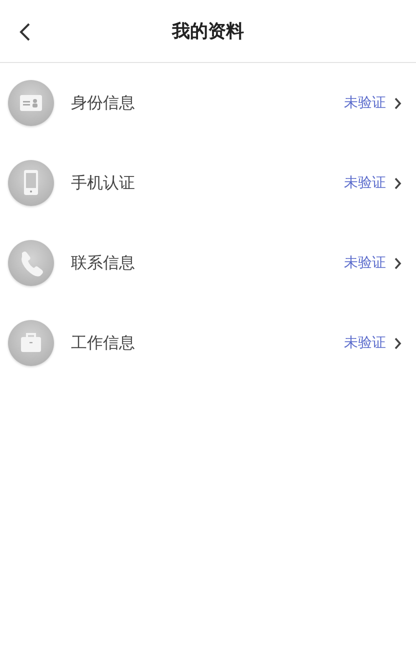 The width and height of the screenshot is (416, 650). What do you see at coordinates (103, 183) in the screenshot?
I see `item-label: 手机认证` at bounding box center [103, 183].